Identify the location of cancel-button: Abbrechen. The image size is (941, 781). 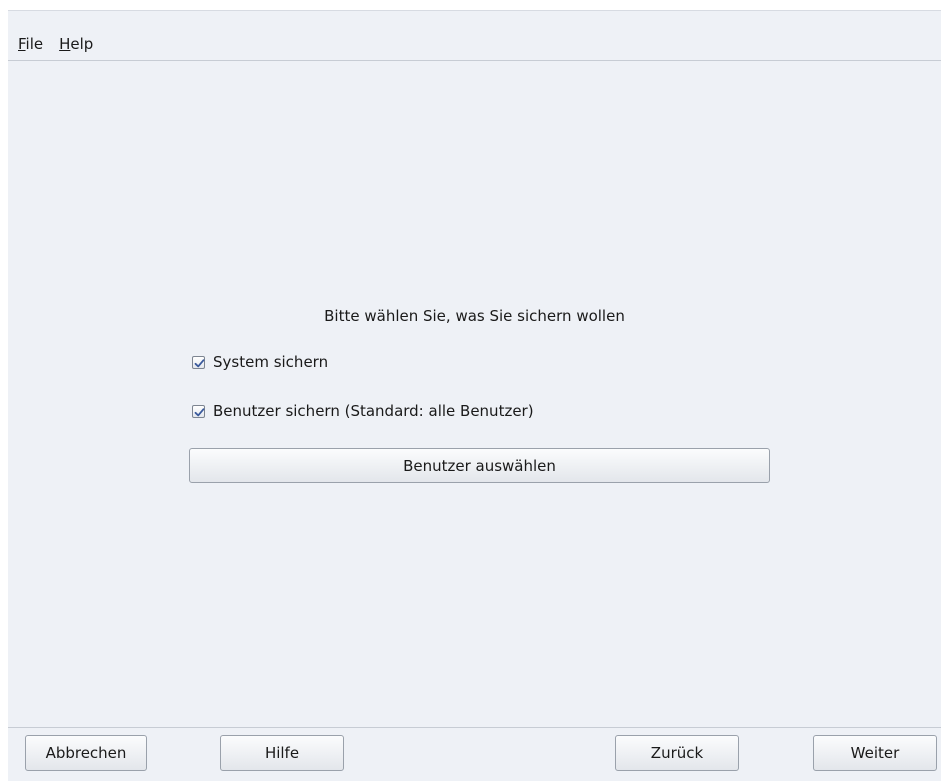
(86, 753).